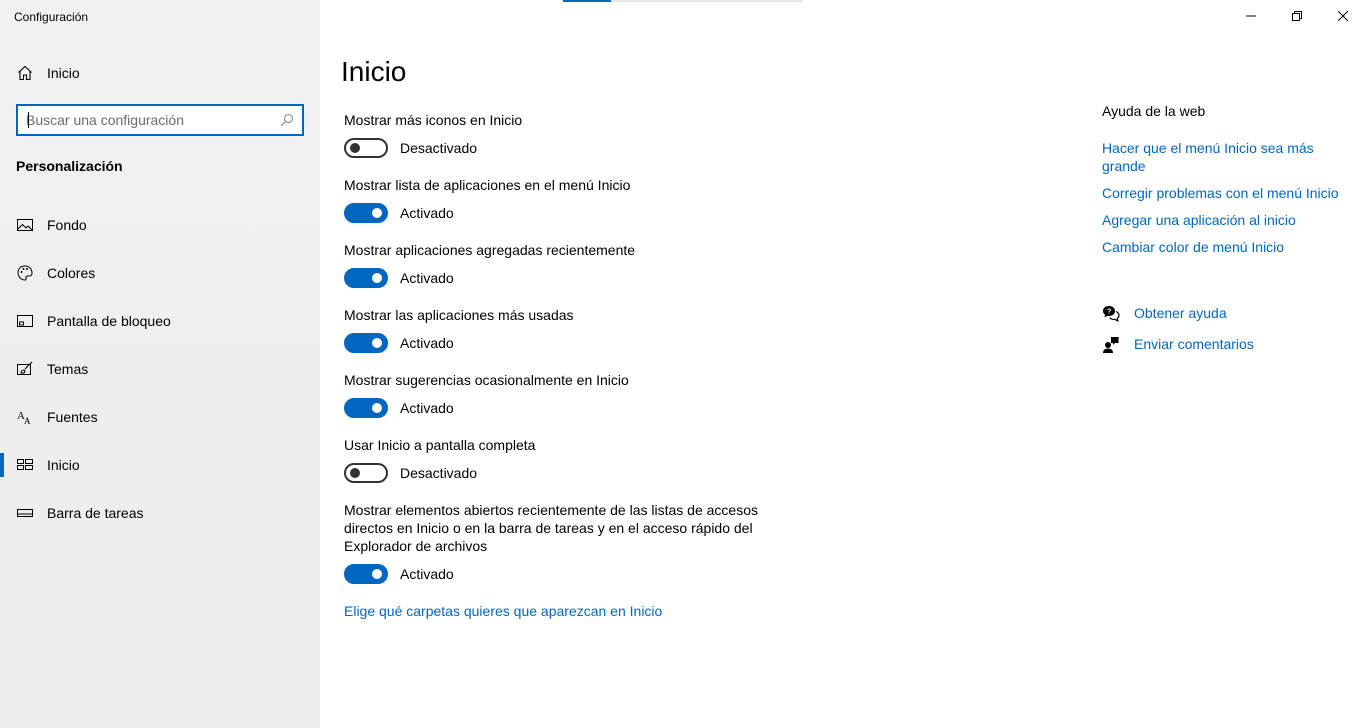  What do you see at coordinates (25, 321) in the screenshot?
I see `lock-screen-icon` at bounding box center [25, 321].